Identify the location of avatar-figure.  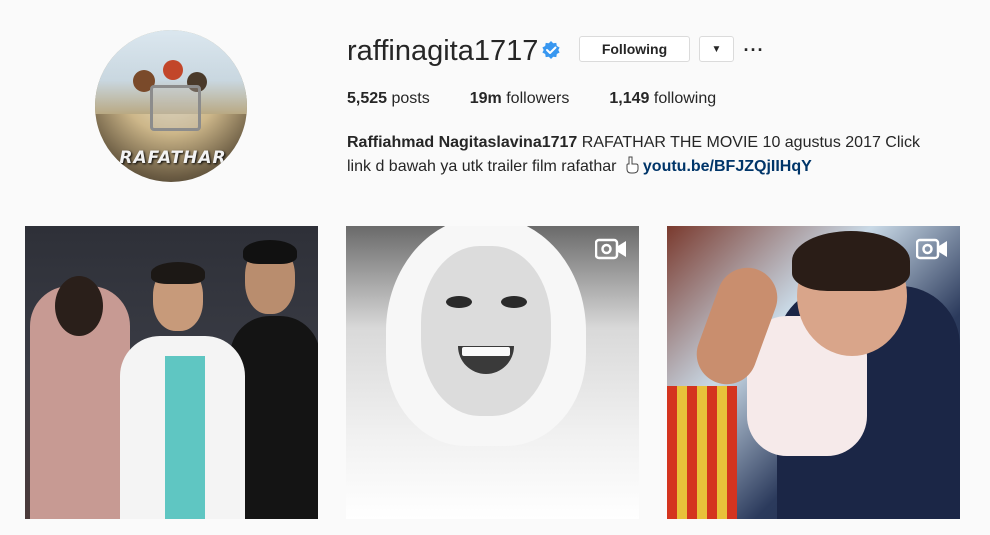
(173, 70).